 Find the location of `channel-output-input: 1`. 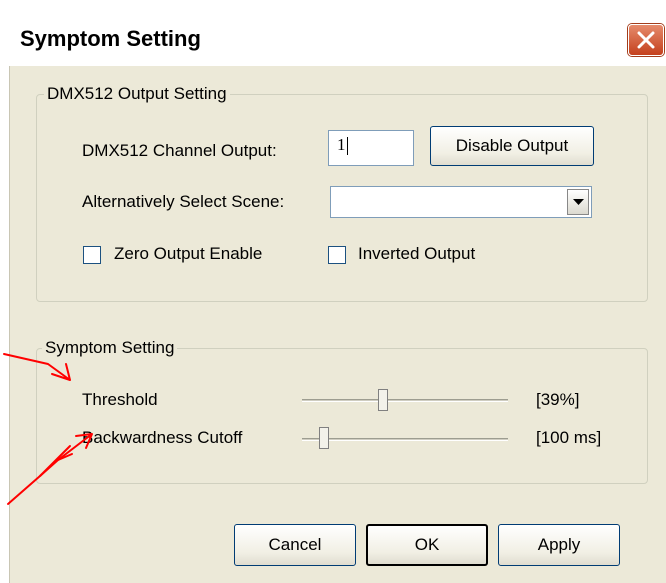

channel-output-input: 1 is located at coordinates (371, 148).